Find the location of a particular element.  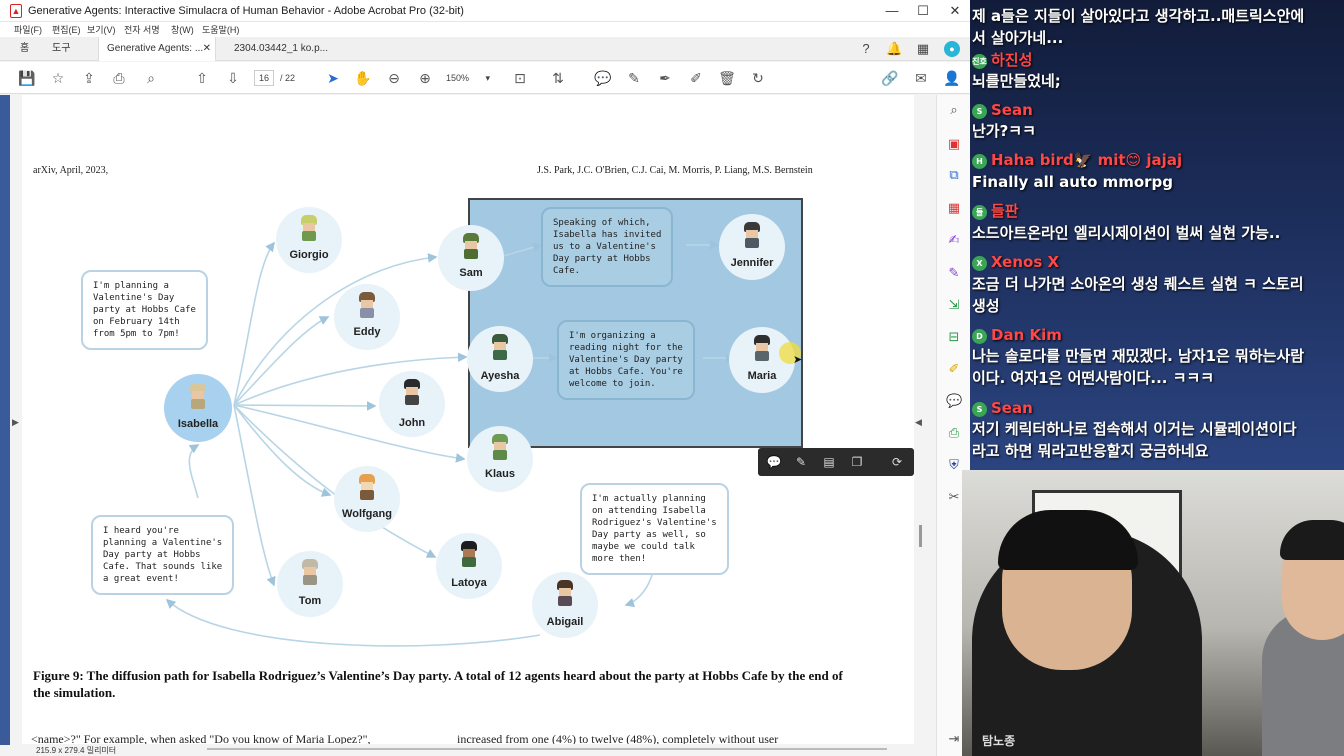

combine-files-icon: ⧉ is located at coordinates (954, 175).